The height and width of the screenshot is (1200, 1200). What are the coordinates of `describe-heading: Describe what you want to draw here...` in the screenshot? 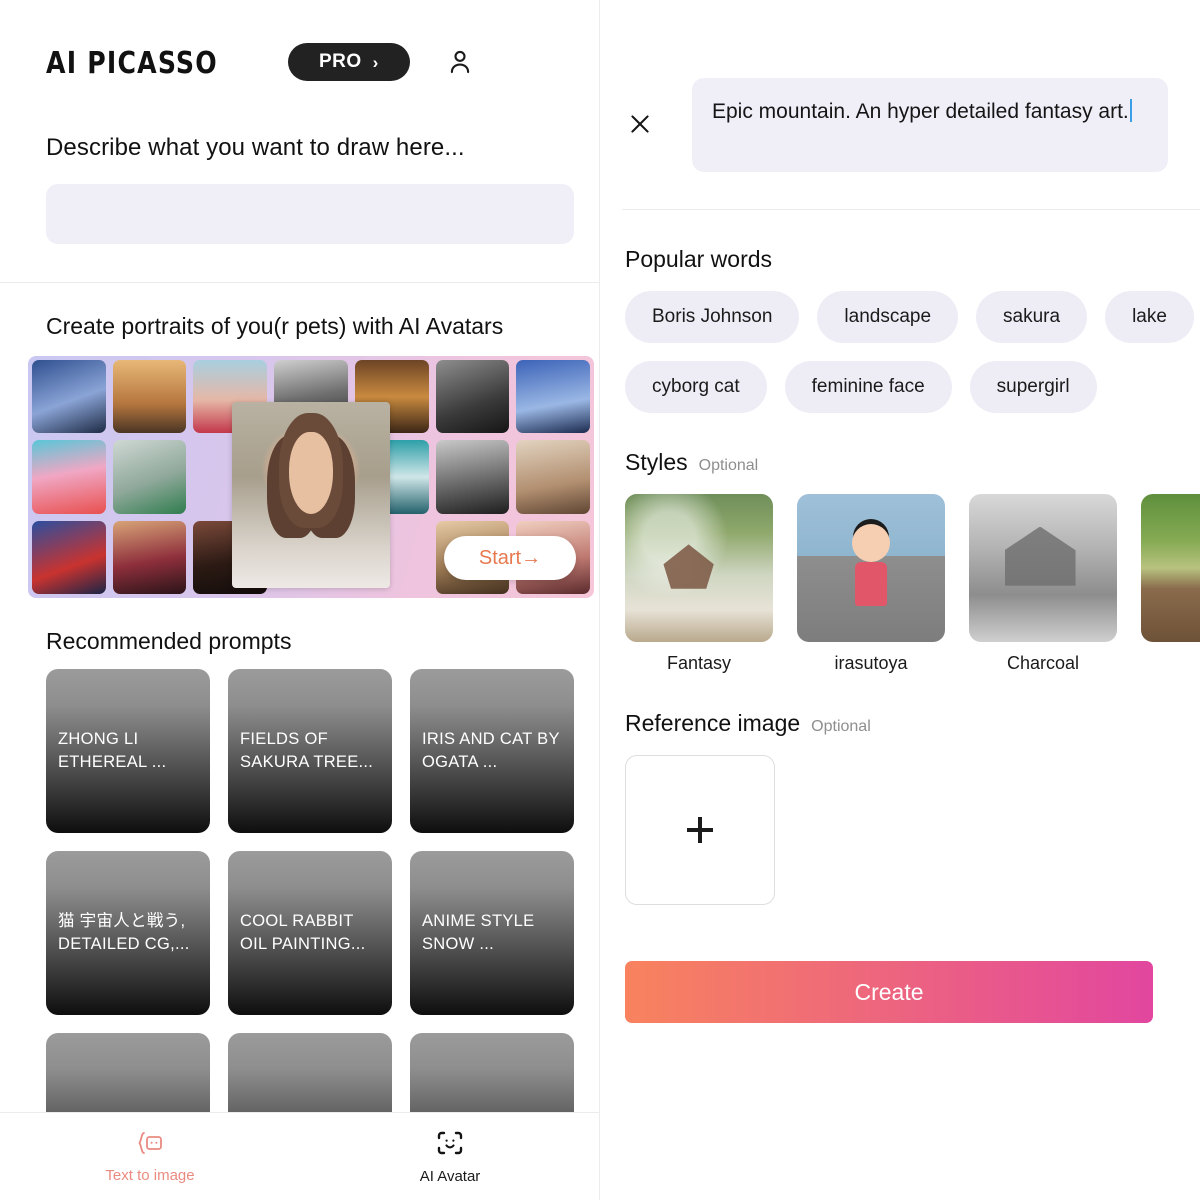 It's located at (255, 147).